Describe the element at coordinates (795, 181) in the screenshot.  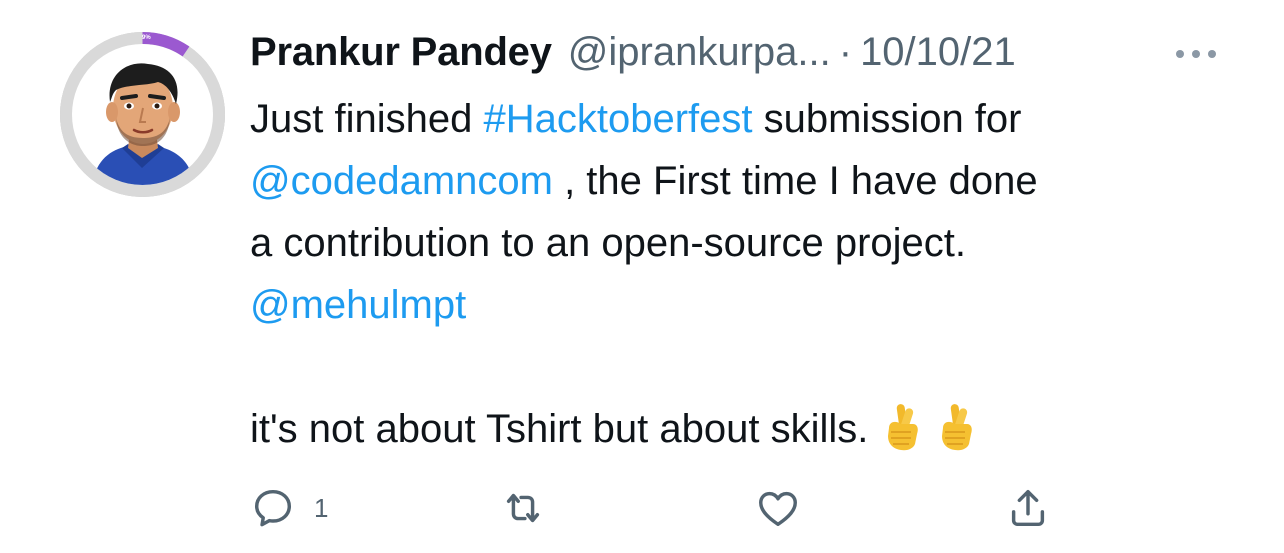
I see `tweet-text-segment: , the First time I have done` at that location.